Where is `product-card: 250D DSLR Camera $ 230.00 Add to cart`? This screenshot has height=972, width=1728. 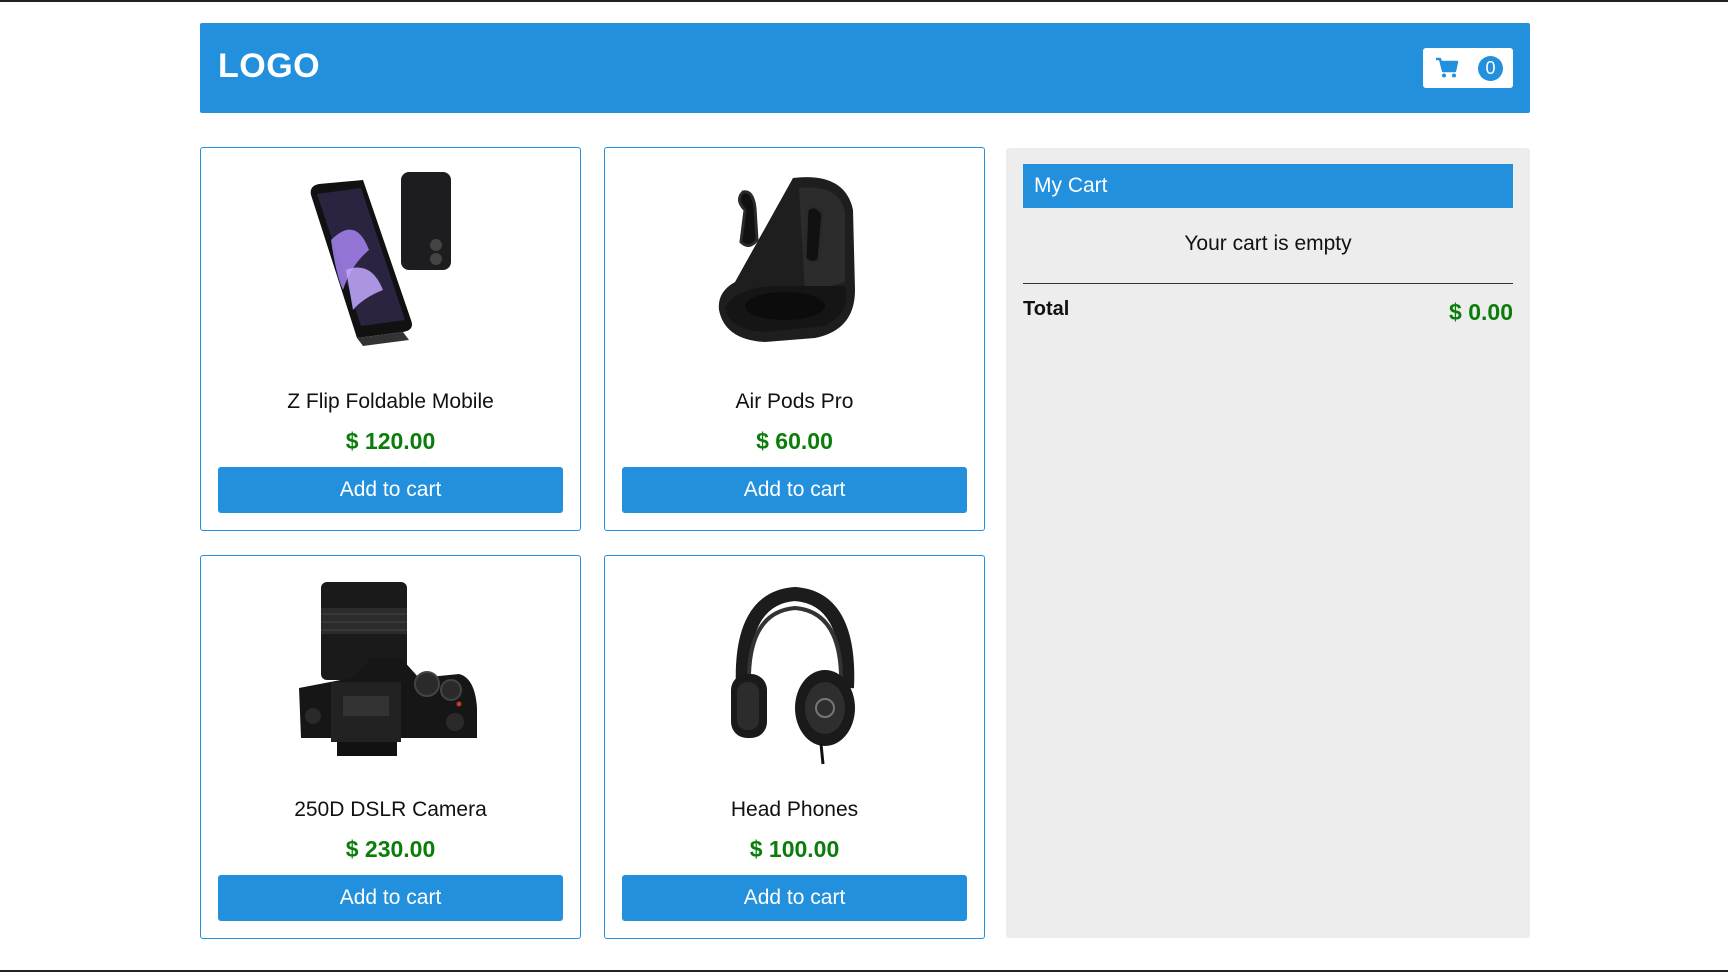 product-card: 250D DSLR Camera $ 230.00 Add to cart is located at coordinates (390, 747).